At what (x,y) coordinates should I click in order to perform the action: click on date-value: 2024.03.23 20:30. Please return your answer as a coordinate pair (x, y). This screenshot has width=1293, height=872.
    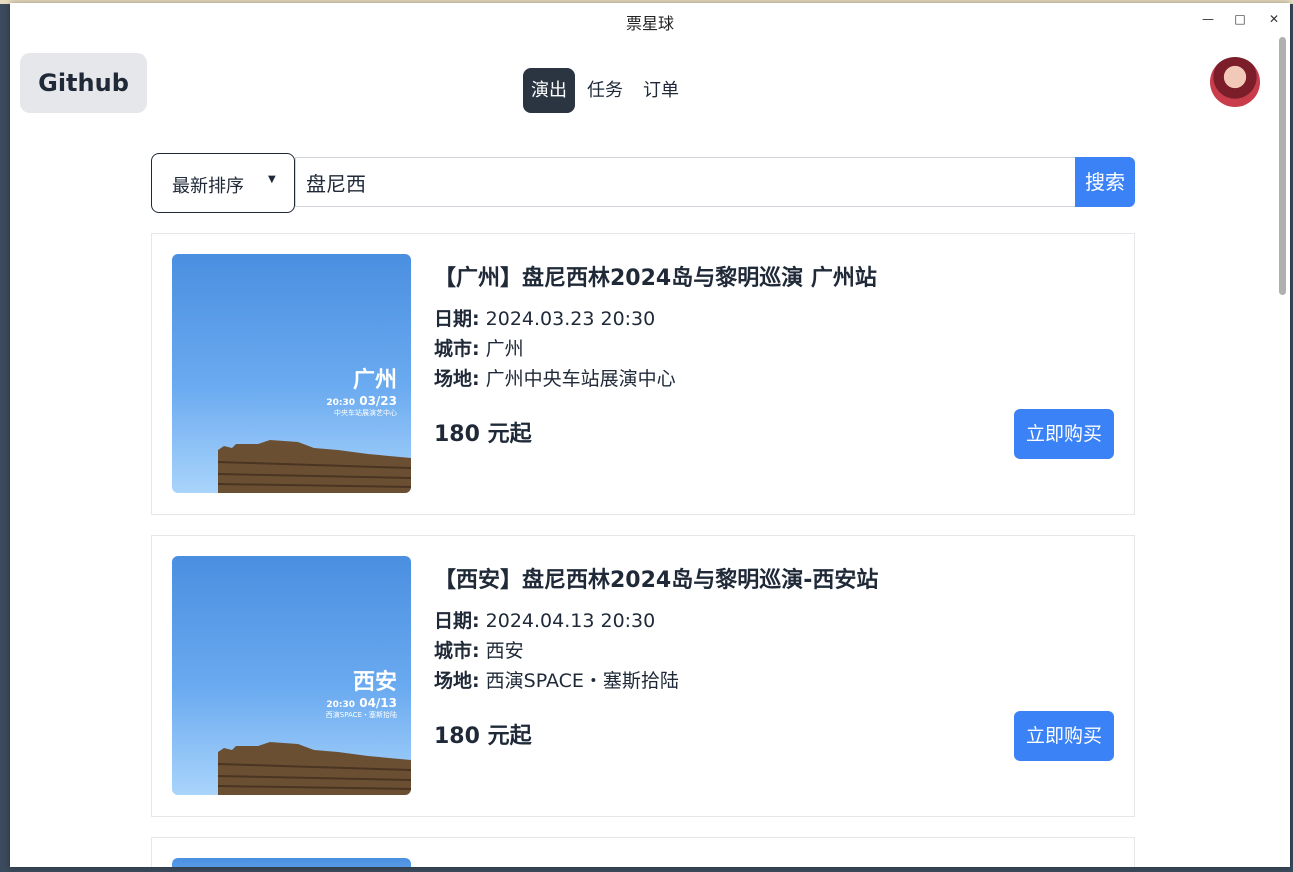
    Looking at the image, I should click on (570, 319).